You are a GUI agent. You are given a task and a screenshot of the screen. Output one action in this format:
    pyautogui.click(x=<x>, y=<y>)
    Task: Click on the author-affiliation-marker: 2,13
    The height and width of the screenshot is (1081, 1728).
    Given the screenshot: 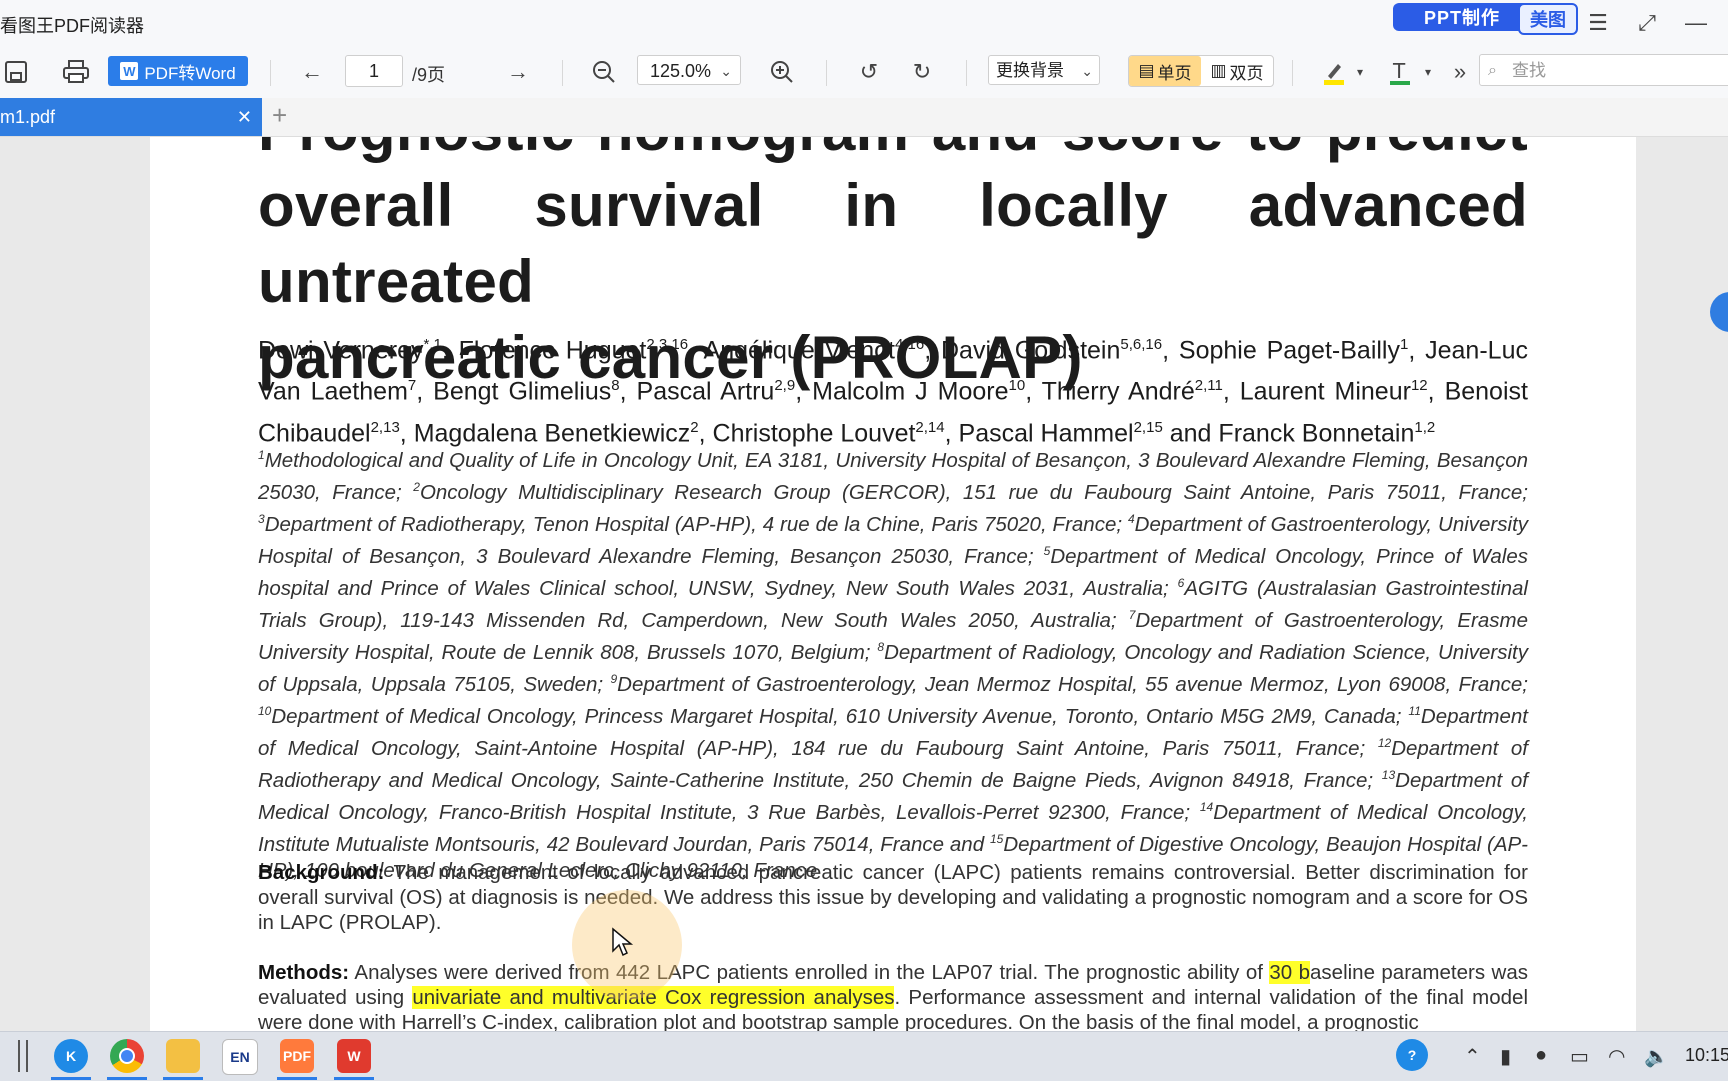 What is the action you would take?
    pyautogui.click(x=385, y=427)
    